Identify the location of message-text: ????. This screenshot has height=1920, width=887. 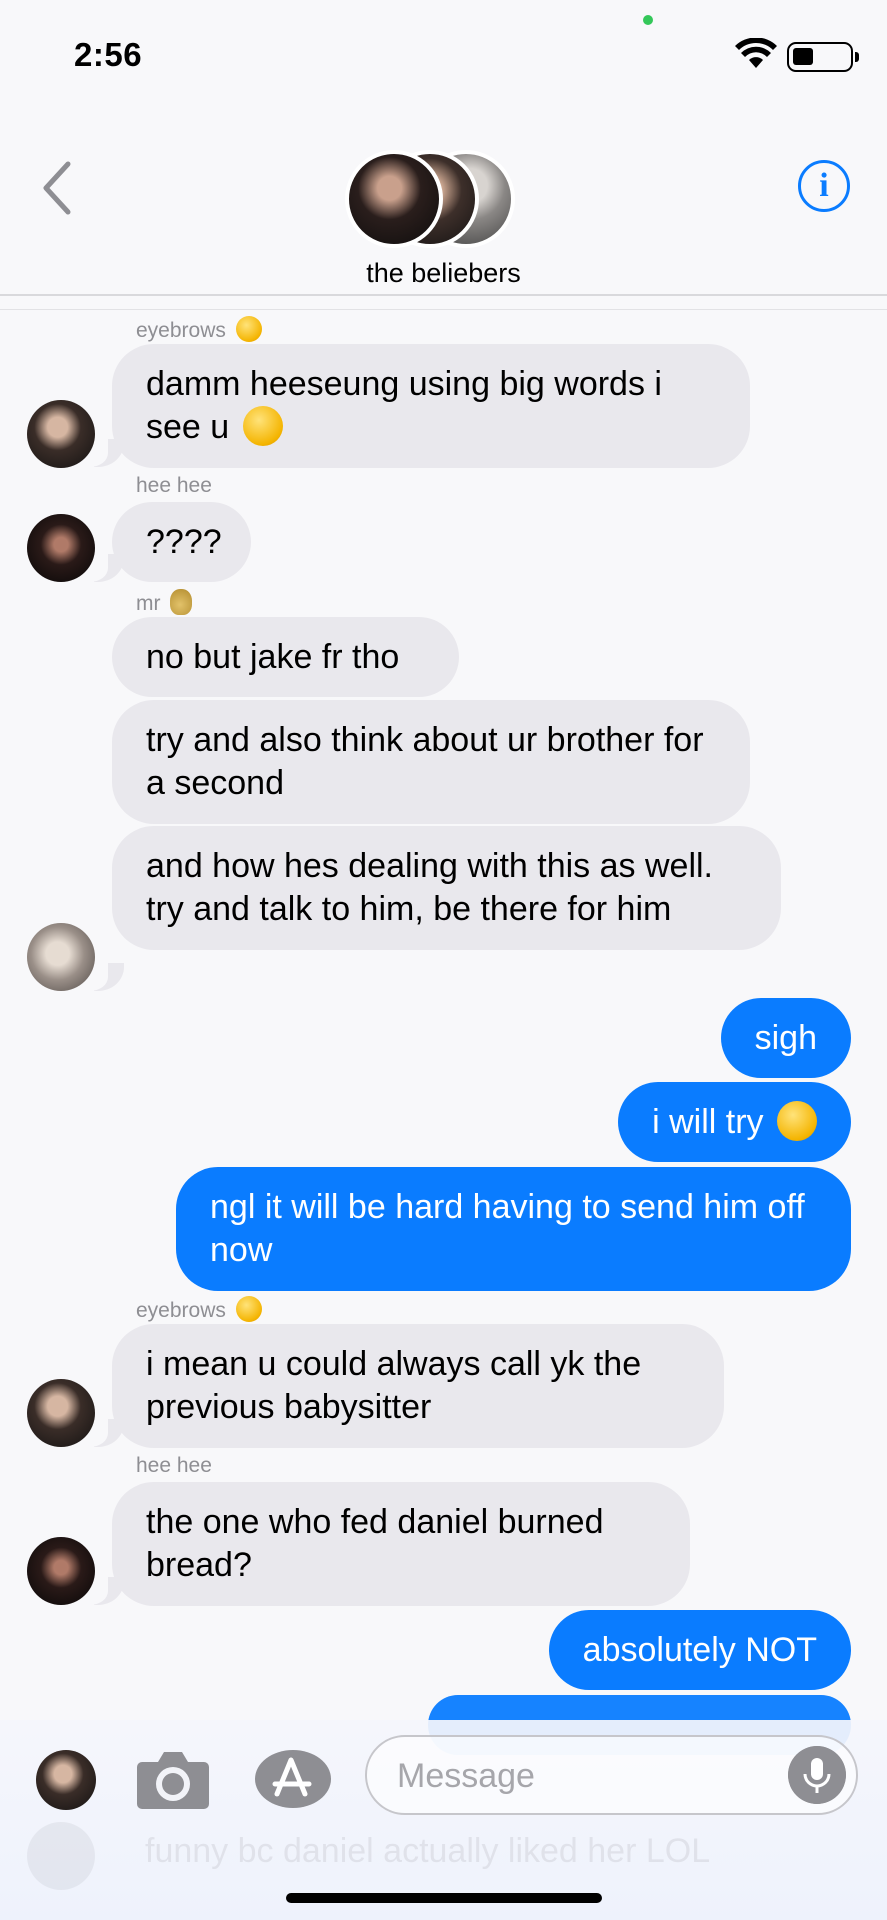
(184, 542).